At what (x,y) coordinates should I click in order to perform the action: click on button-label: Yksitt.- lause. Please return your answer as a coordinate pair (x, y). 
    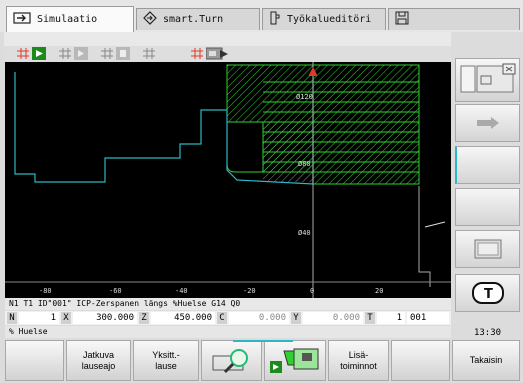
    Looking at the image, I should click on (166, 360).